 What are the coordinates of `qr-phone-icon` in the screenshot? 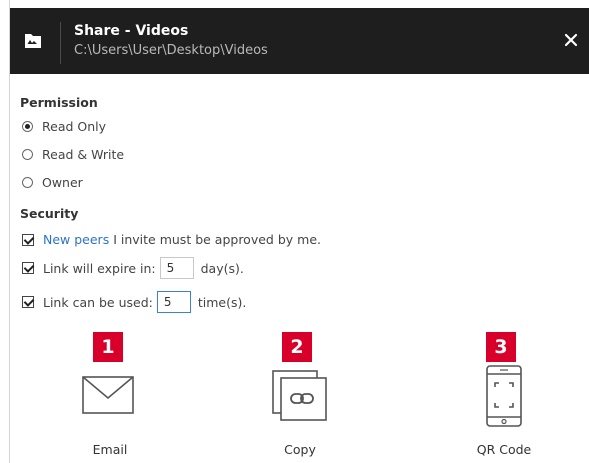 It's located at (504, 396).